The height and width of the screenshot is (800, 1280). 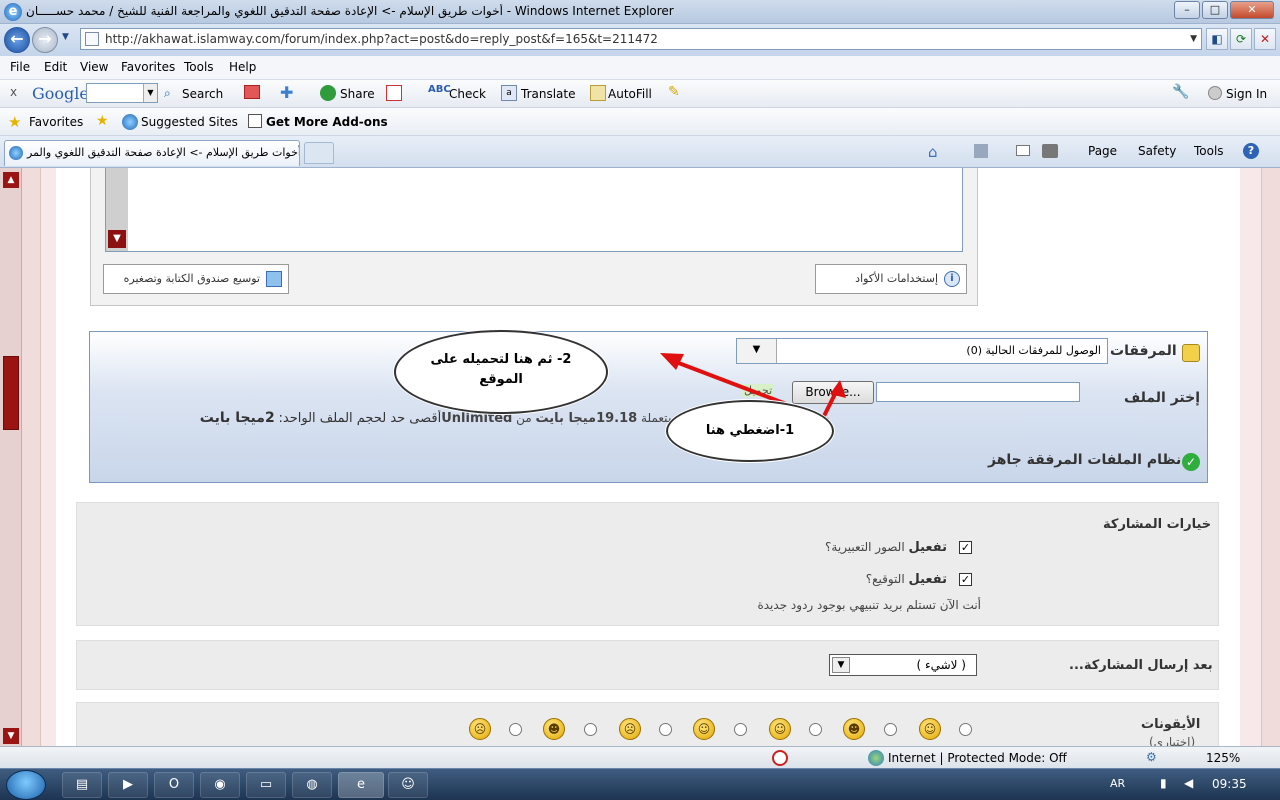 What do you see at coordinates (1241, 39) in the screenshot?
I see `refresh-icon: ⟳` at bounding box center [1241, 39].